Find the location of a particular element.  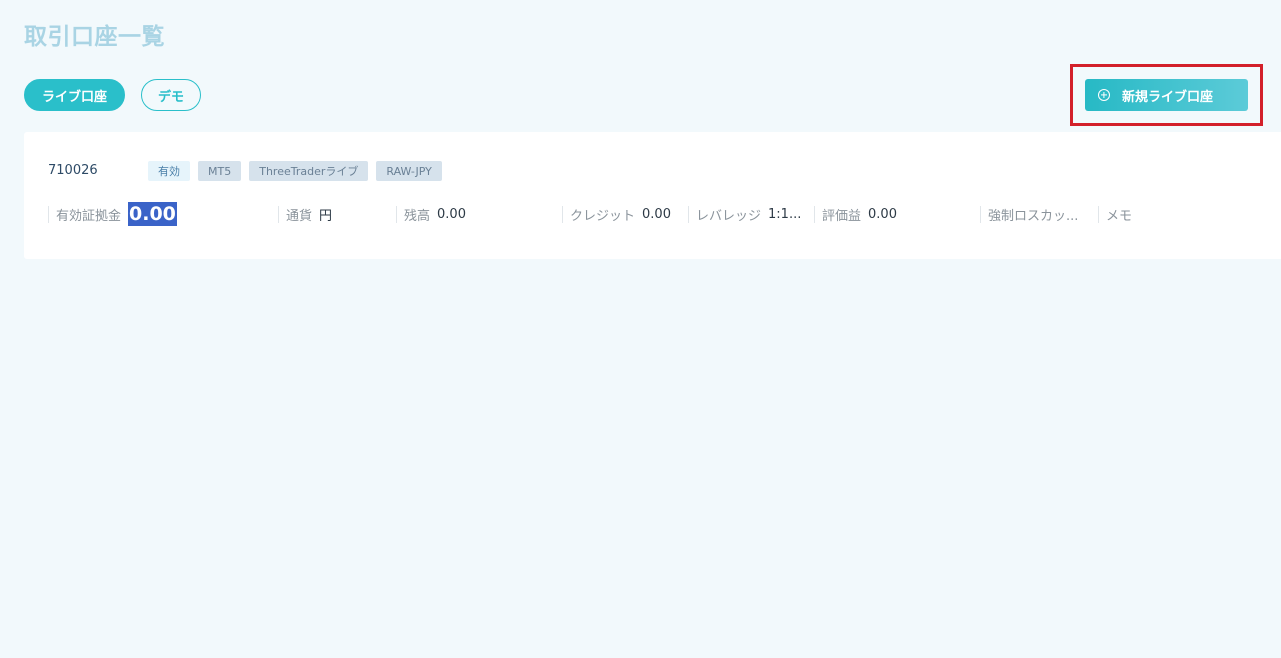

field-unrealized-pl-value: 0.00 is located at coordinates (882, 214).